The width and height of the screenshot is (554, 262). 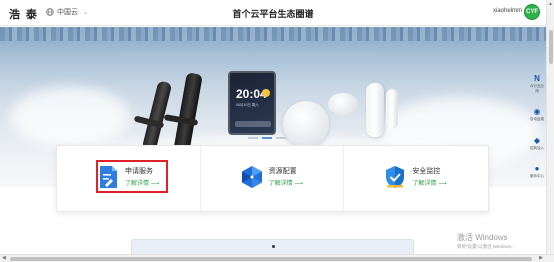 I want to click on sidebar-item-ops: ◉ 自动运维, so click(x=537, y=114).